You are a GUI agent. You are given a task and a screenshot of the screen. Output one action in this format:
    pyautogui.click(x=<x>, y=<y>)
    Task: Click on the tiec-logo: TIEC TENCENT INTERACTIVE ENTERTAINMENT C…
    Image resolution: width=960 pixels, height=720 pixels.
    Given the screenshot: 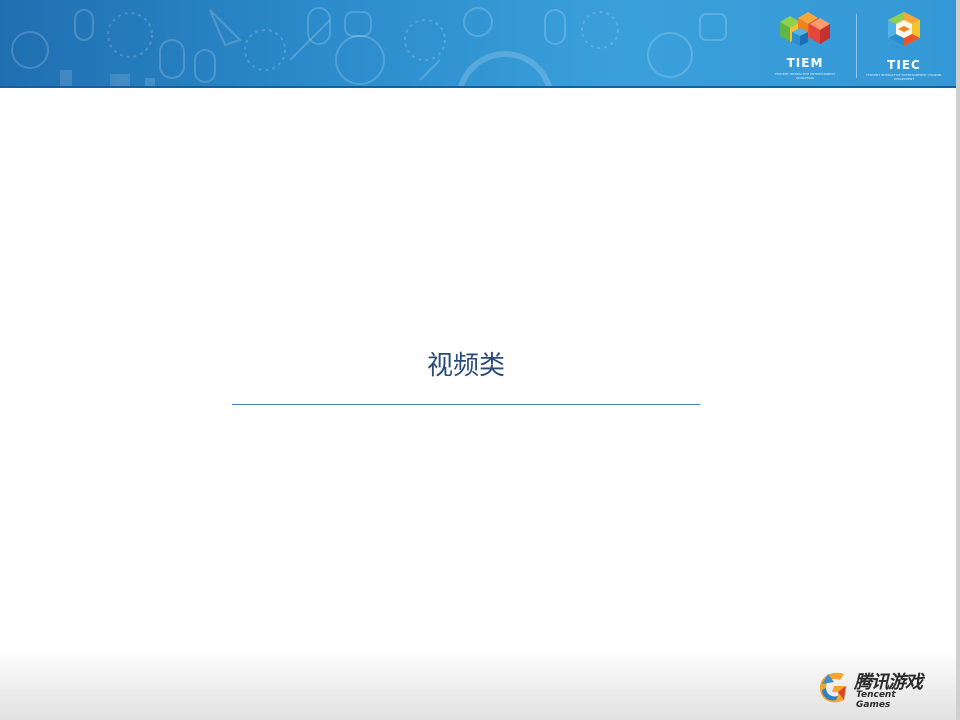 What is the action you would take?
    pyautogui.click(x=904, y=45)
    